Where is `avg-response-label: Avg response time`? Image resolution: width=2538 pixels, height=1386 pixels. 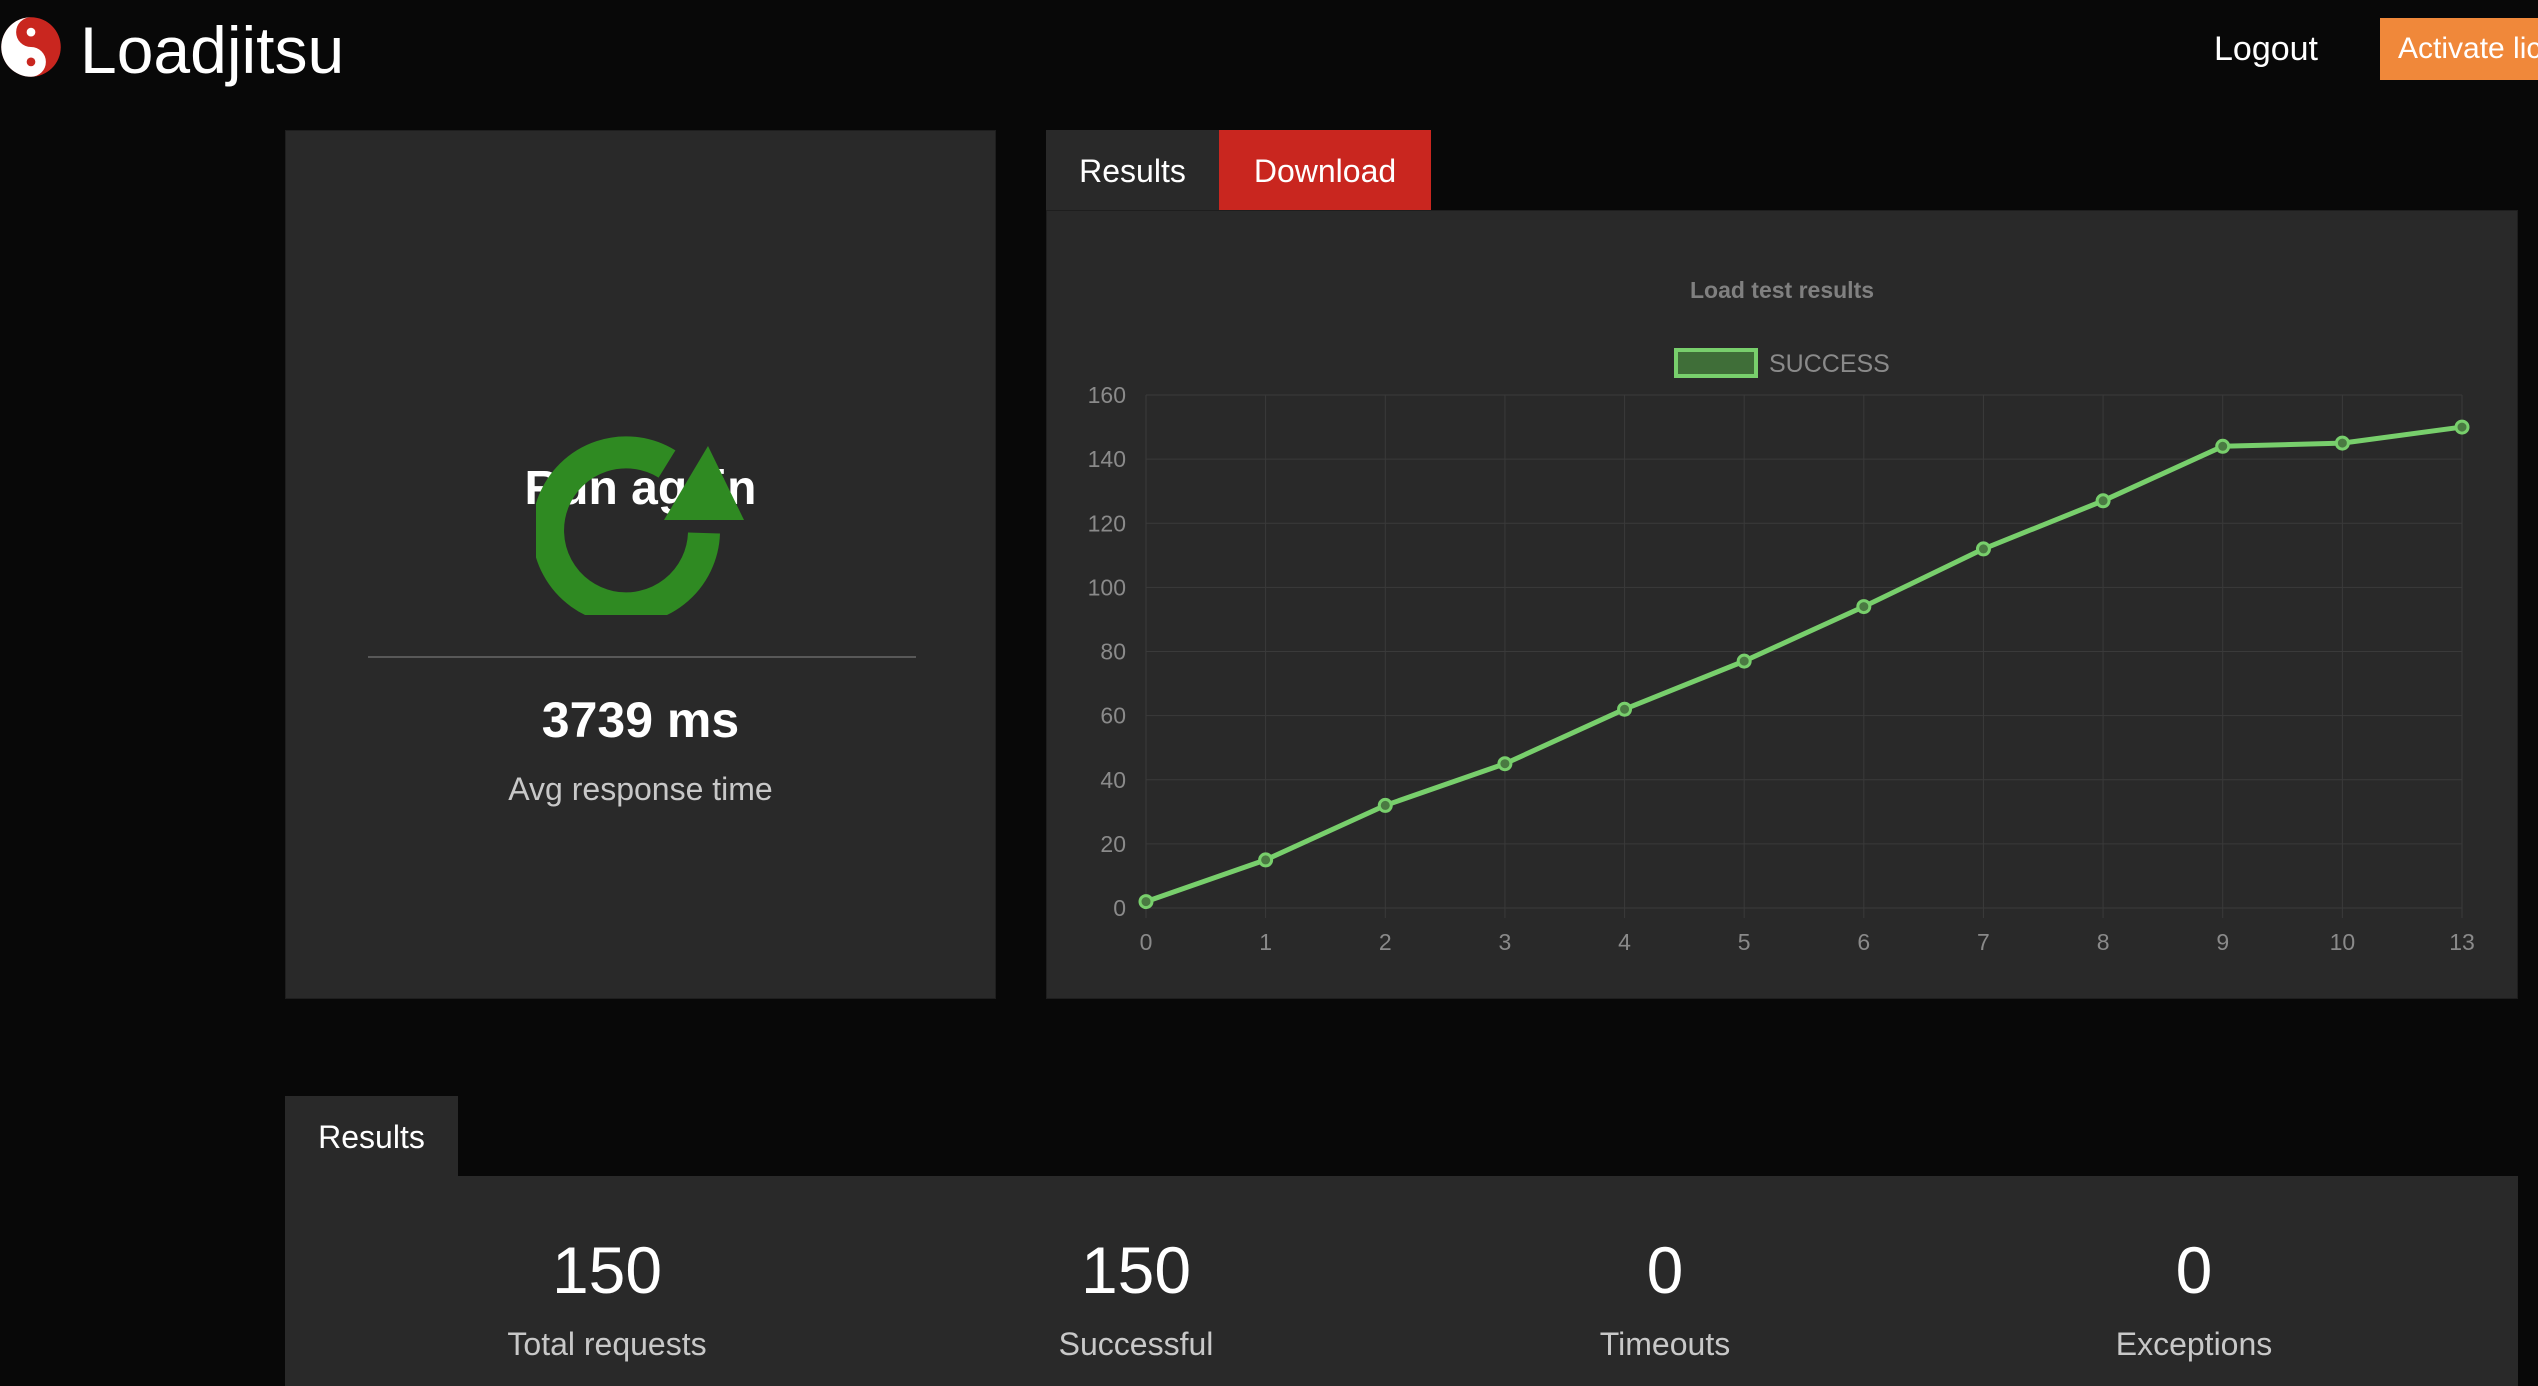
avg-response-label: Avg response time is located at coordinates (640, 789).